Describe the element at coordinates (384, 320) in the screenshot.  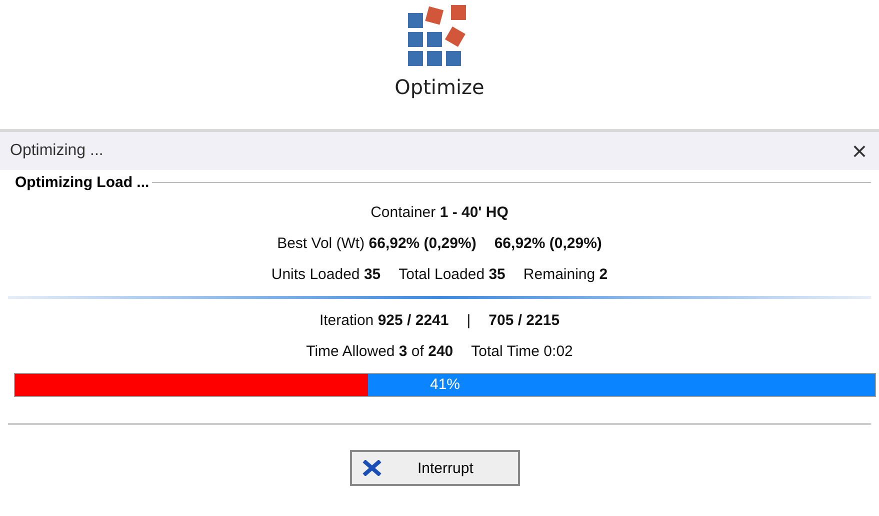
I see `stat-text: Iteration 925 / 2241` at that location.